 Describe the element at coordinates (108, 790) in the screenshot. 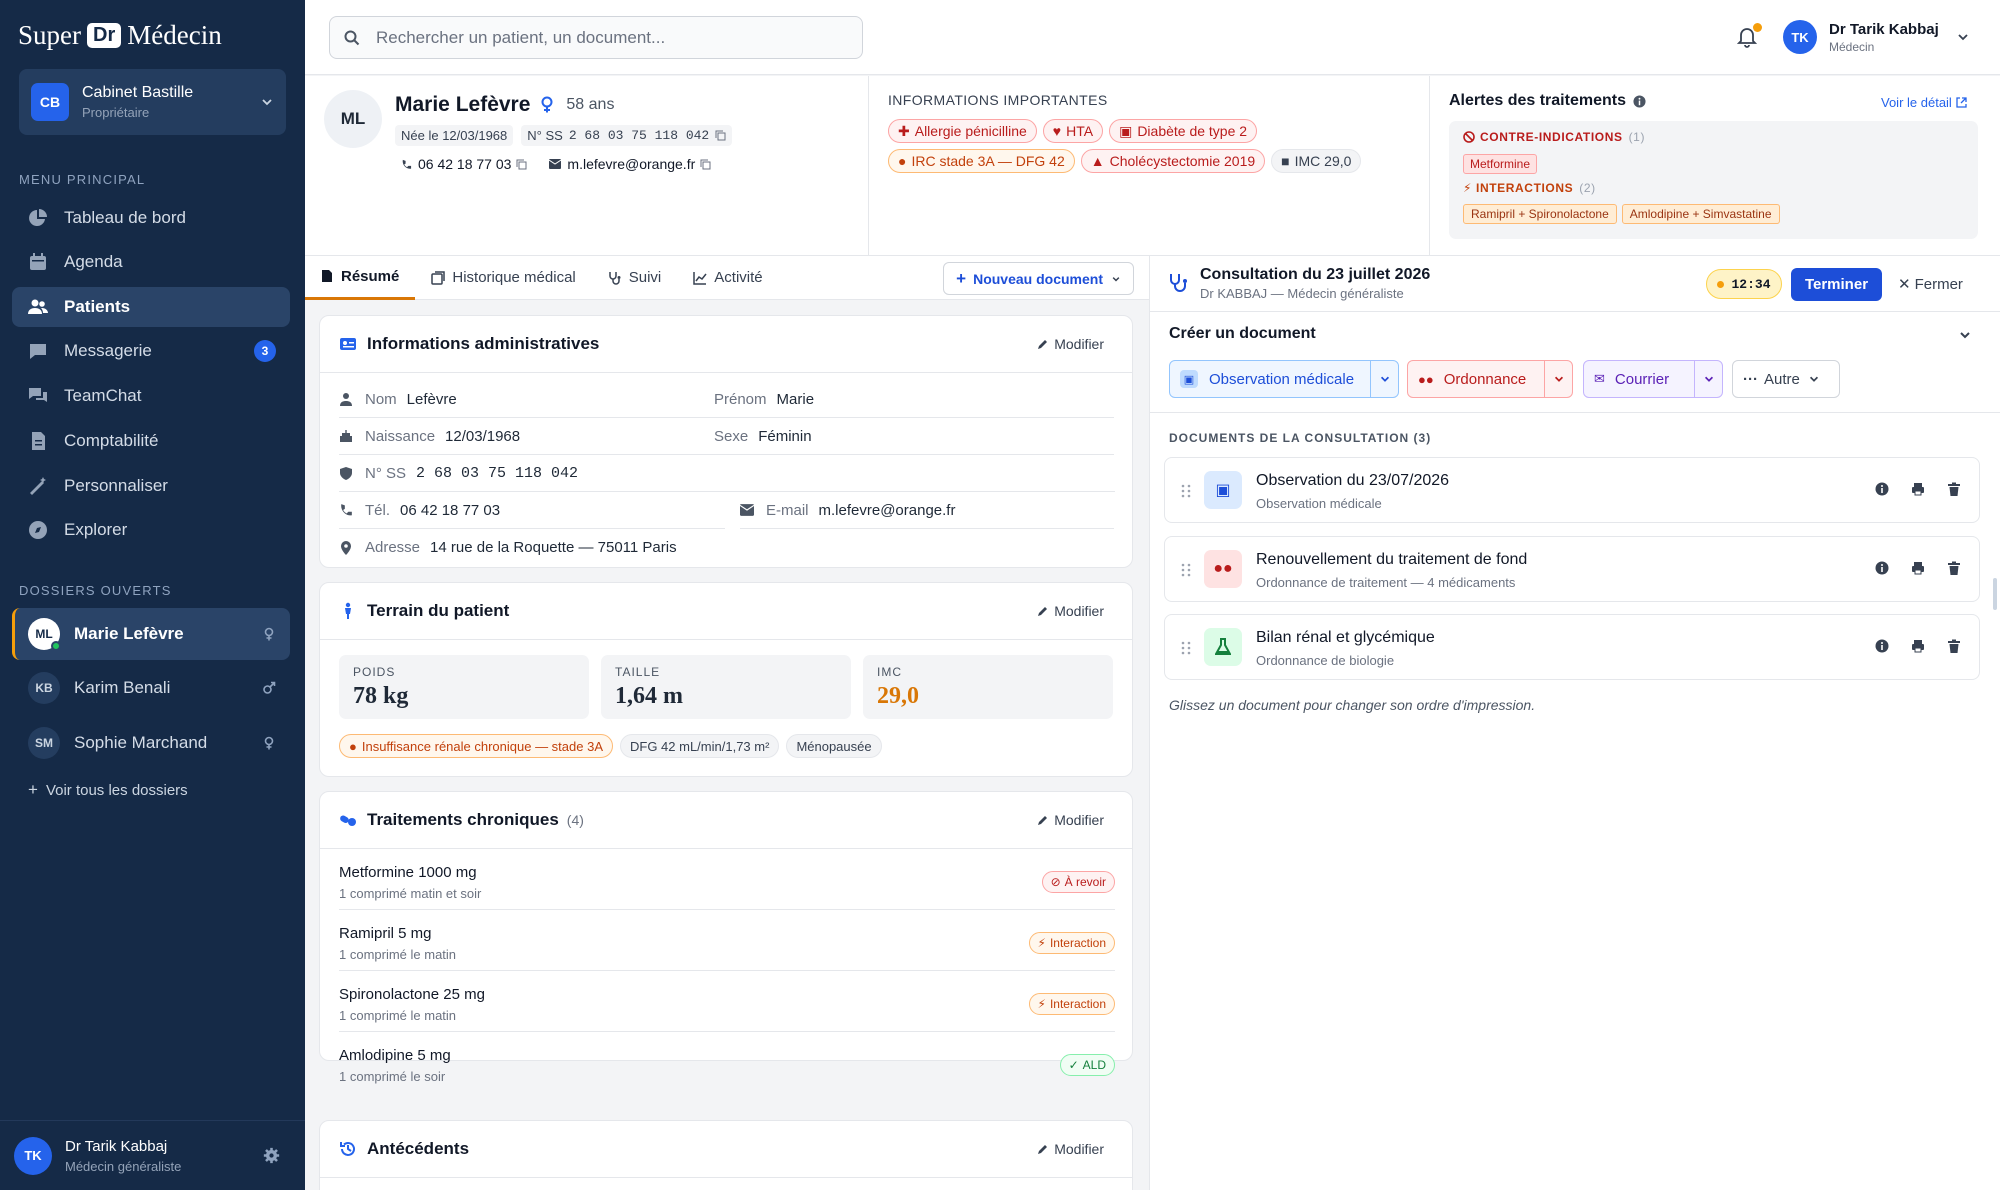

I see `see-all-dossiers-link: + Voir tous les dossiers` at that location.